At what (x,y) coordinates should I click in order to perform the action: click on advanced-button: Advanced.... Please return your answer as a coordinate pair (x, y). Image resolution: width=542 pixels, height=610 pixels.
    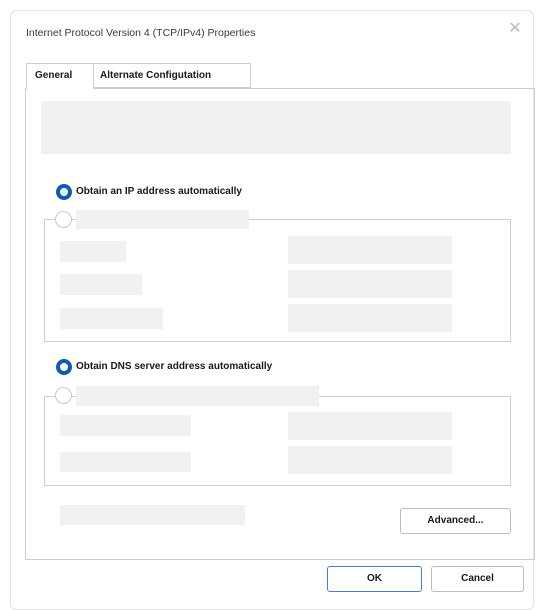
    Looking at the image, I should click on (455, 521).